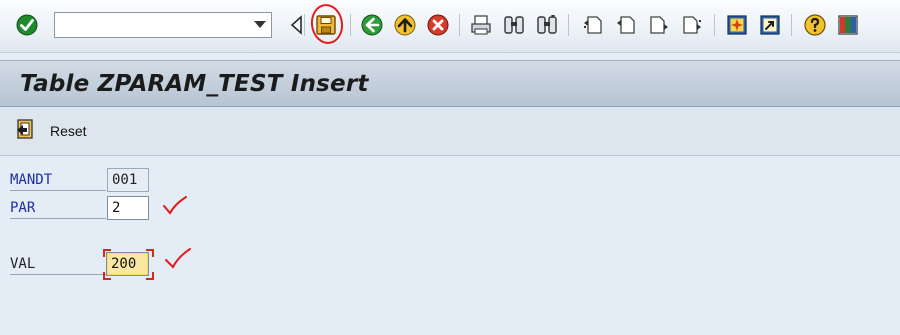 The image size is (900, 335). What do you see at coordinates (815, 25) in the screenshot?
I see `help-icon` at bounding box center [815, 25].